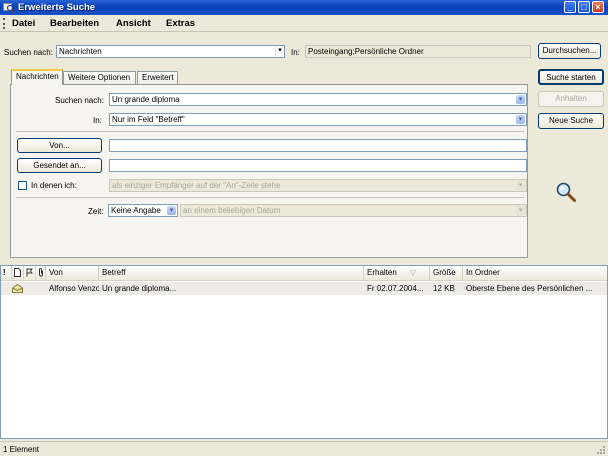 This screenshot has width=608, height=456. I want to click on attachment-icon, so click(41, 272).